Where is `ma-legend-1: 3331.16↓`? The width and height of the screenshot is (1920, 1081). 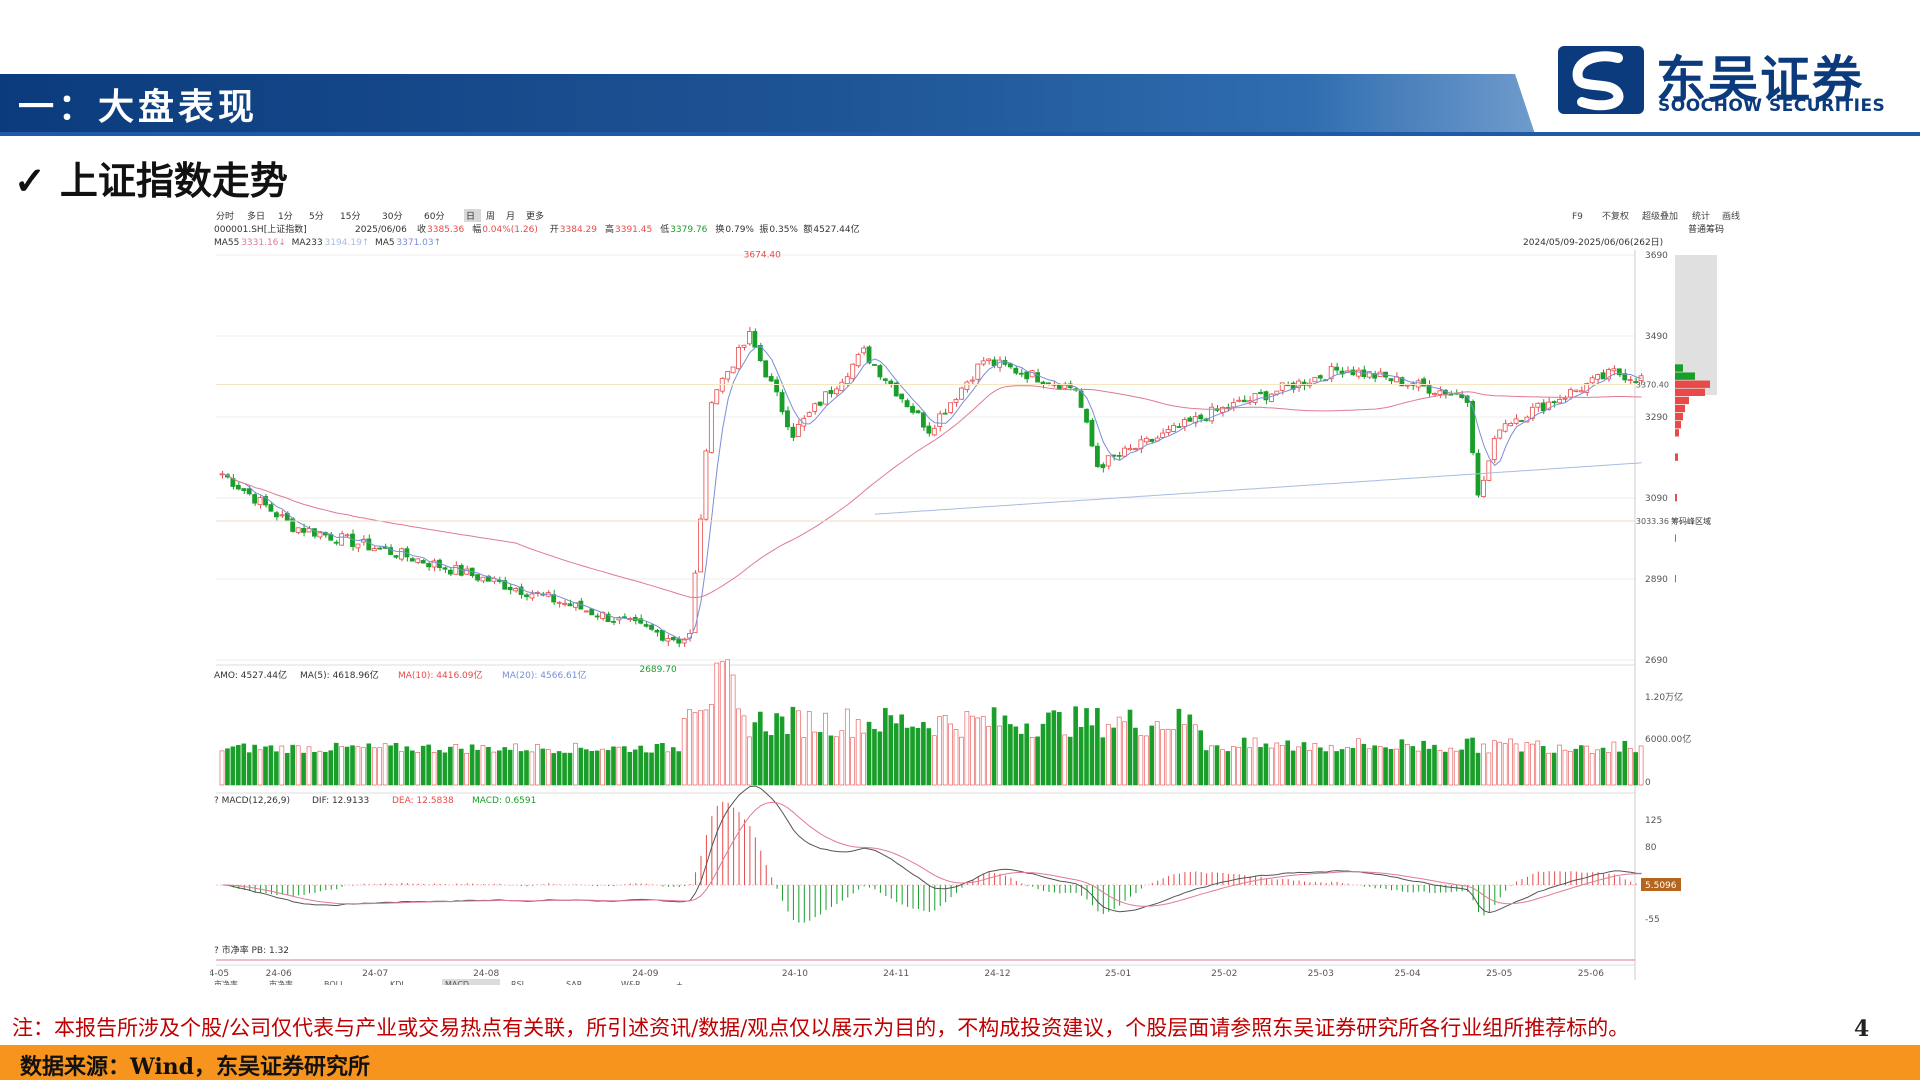 ma-legend-1: 3331.16↓ is located at coordinates (263, 243).